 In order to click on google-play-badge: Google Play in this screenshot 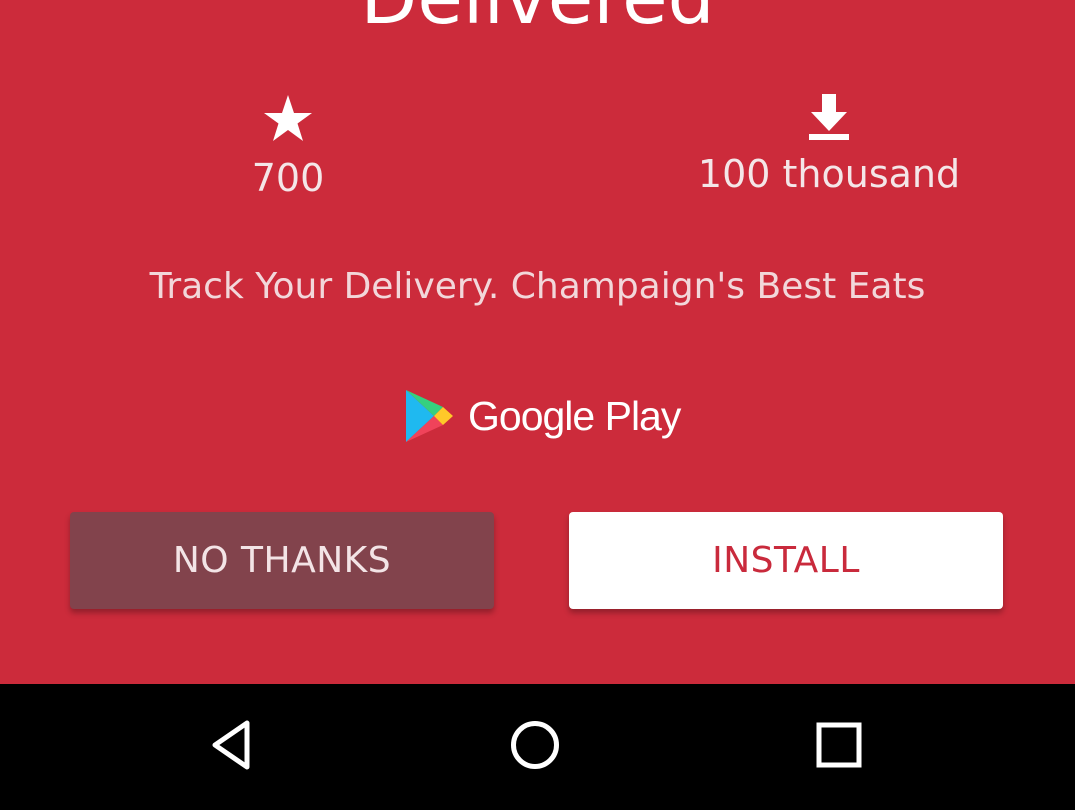, I will do `click(542, 416)`.